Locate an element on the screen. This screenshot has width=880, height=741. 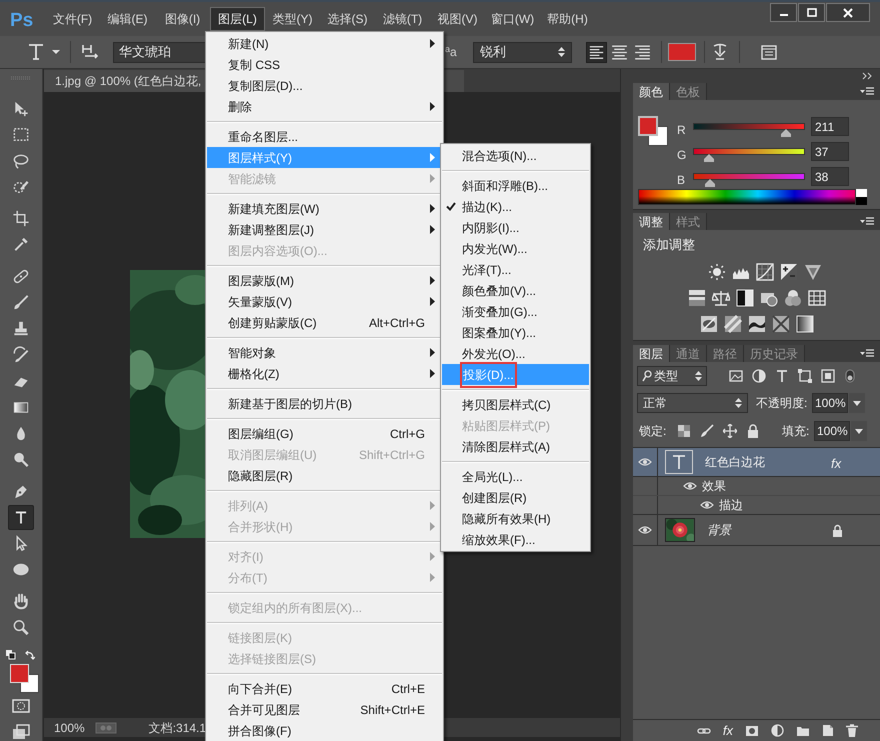
layer-name: 背景 is located at coordinates (719, 530).